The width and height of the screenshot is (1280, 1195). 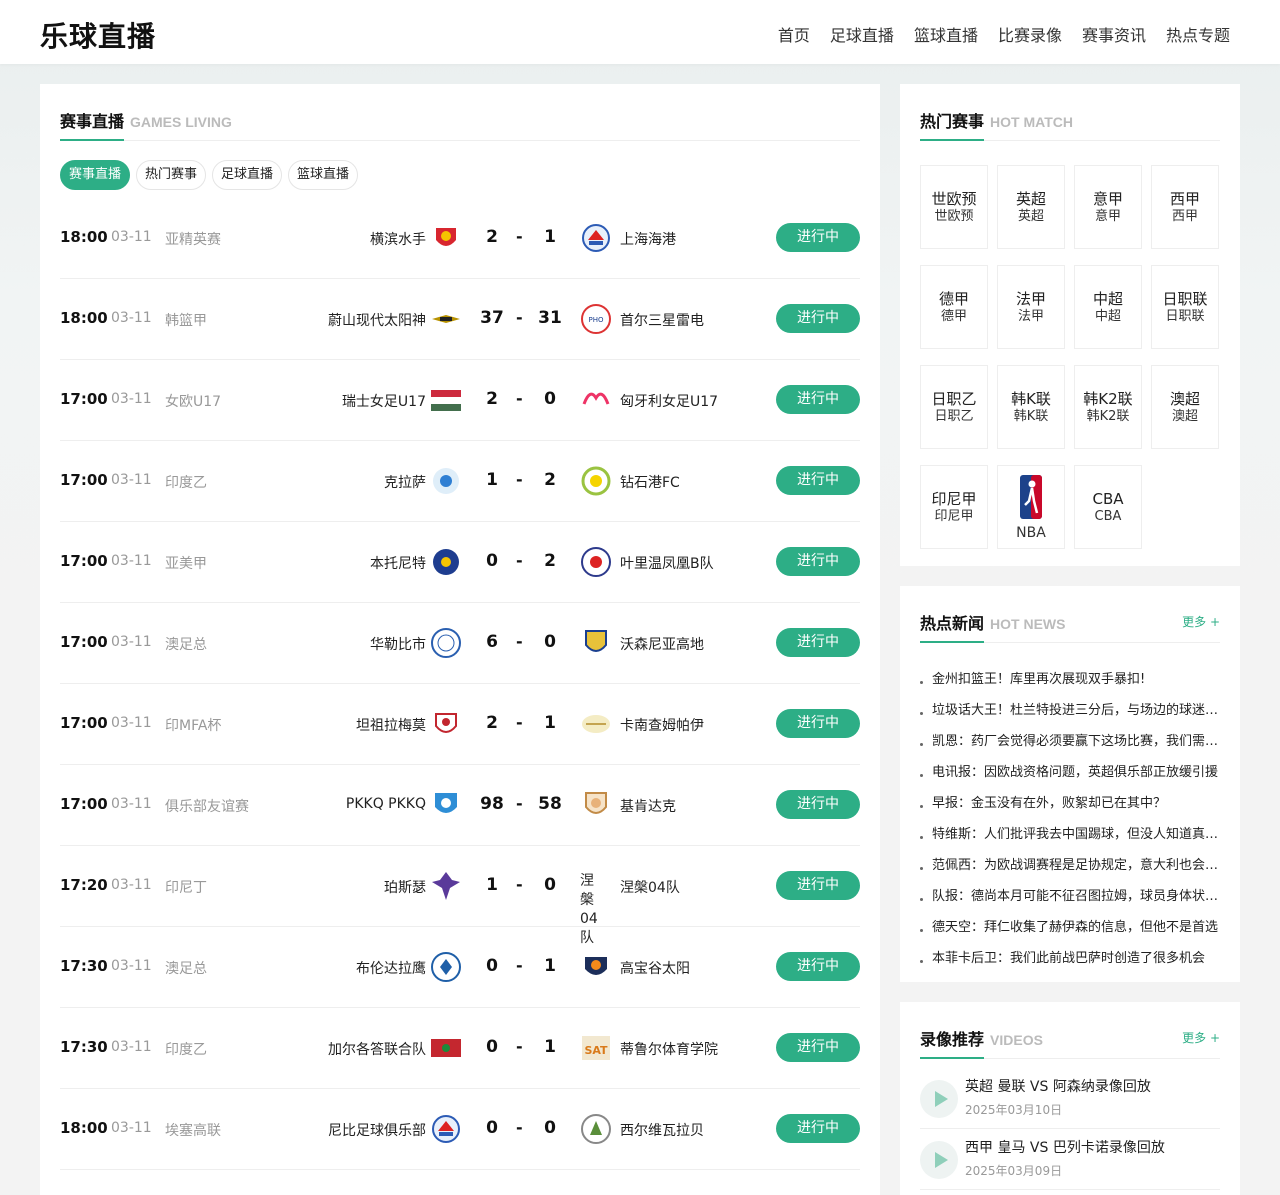 What do you see at coordinates (1070, 1098) in the screenshot?
I see `video-item: 英超 曼联 VS 阿森纳录像回放 2025年03月10日` at bounding box center [1070, 1098].